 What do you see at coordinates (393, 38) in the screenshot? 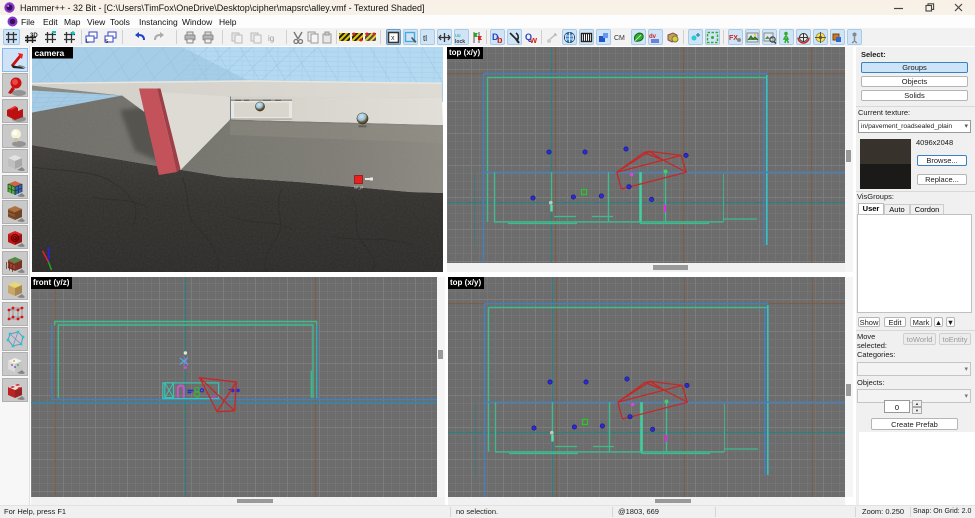
I see `svg-text: x` at bounding box center [393, 38].